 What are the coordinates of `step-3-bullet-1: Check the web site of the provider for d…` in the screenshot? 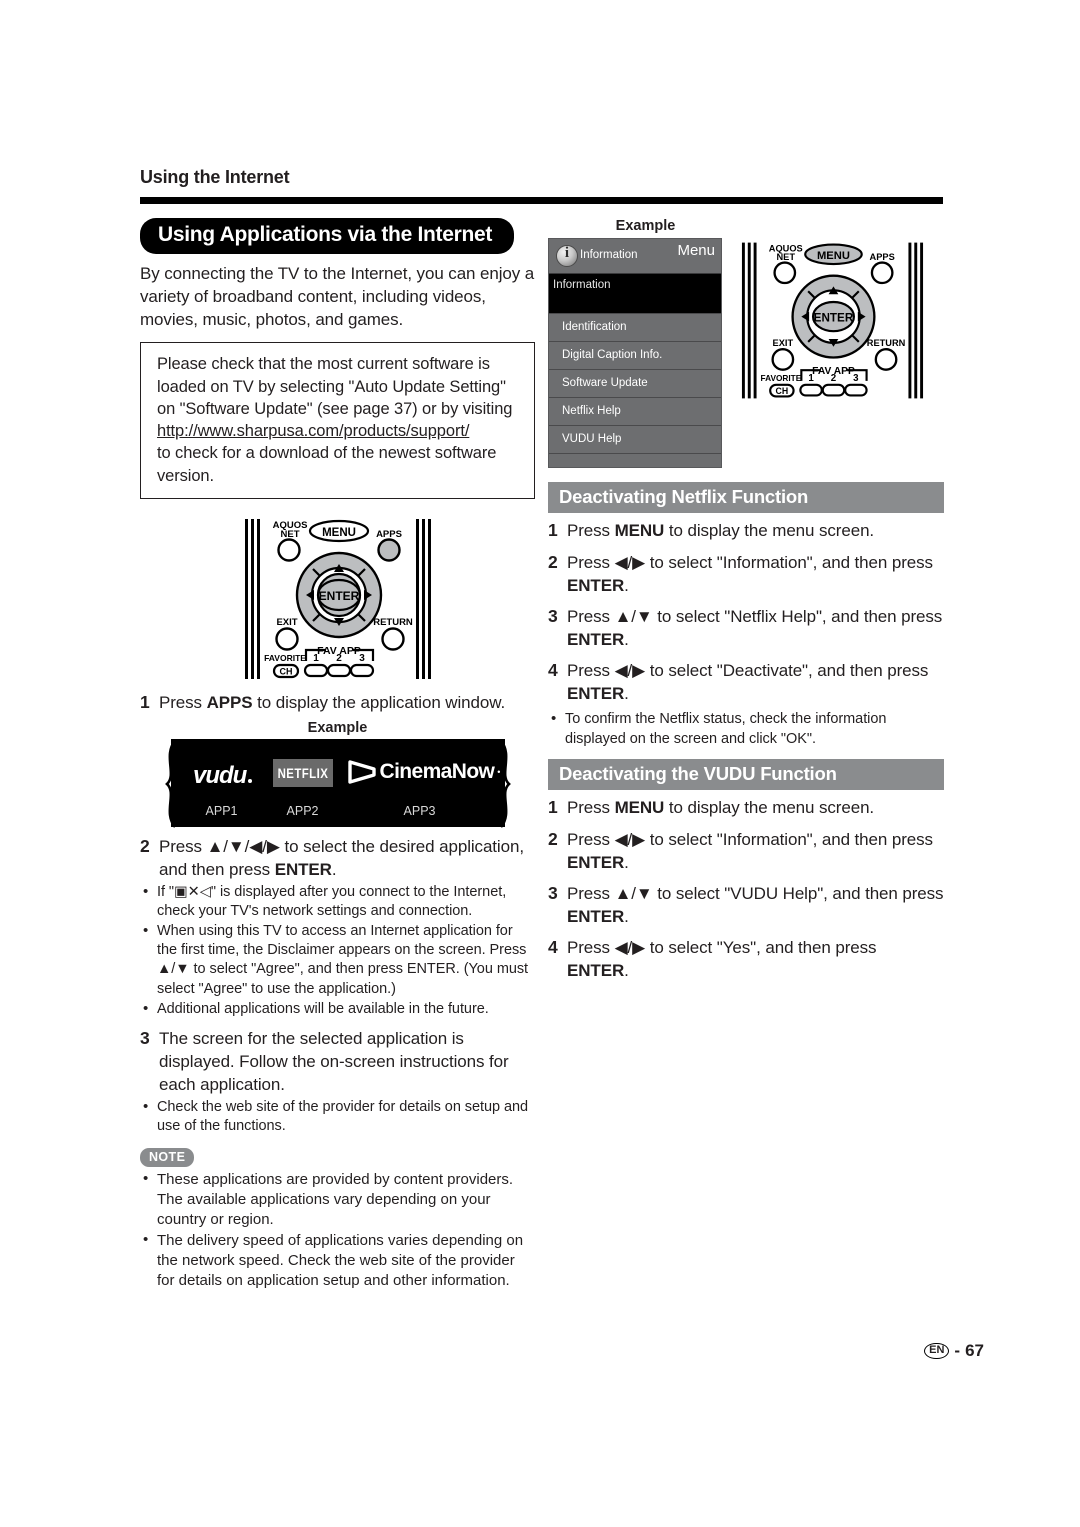 It's located at (337, 1116).